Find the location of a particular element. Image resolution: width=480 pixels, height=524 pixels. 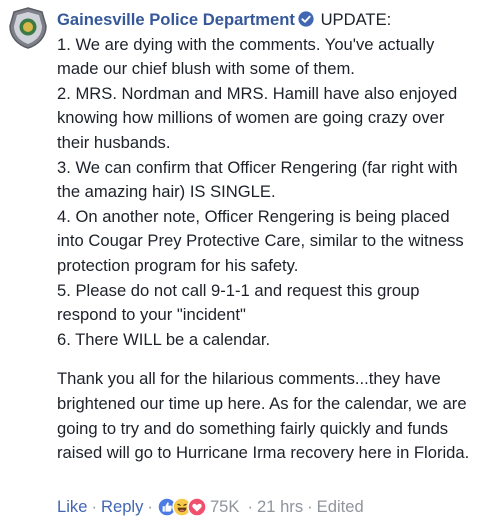

author-name: Gainesville Police Department is located at coordinates (176, 19).